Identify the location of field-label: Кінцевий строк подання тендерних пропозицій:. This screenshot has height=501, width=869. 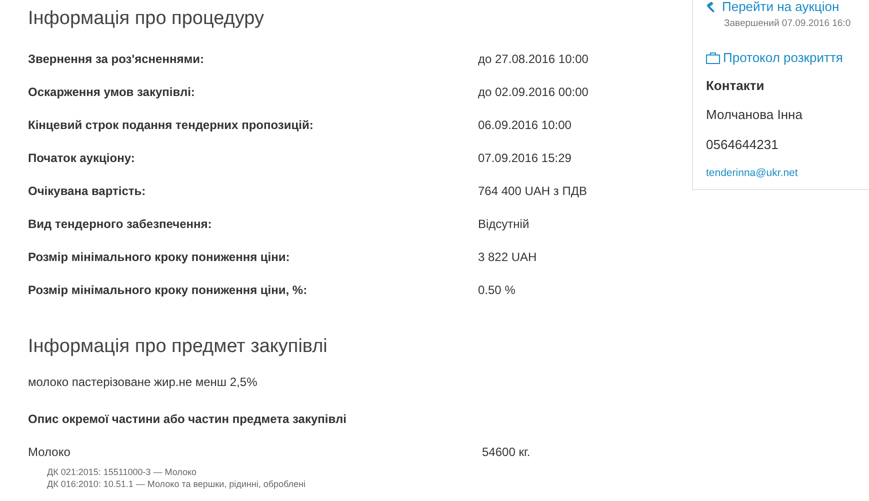
(171, 125).